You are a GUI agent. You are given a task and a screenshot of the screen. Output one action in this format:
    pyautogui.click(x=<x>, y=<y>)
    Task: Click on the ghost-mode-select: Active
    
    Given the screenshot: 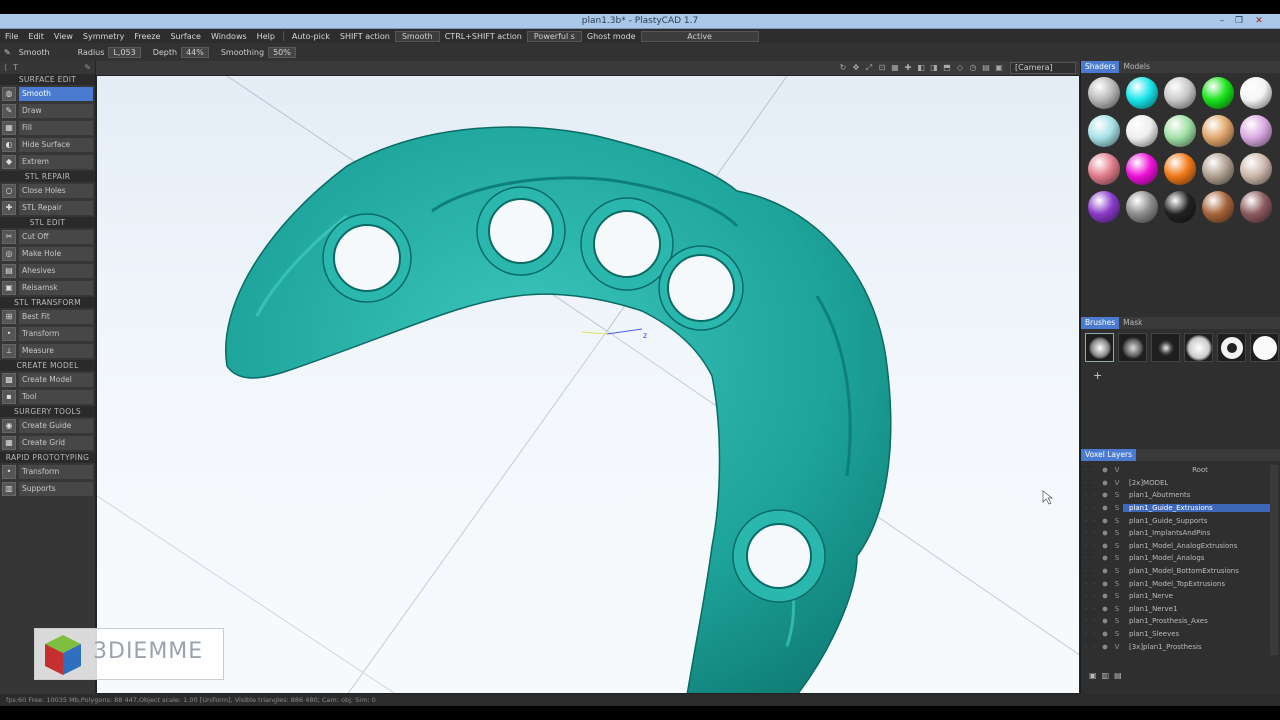 What is the action you would take?
    pyautogui.click(x=699, y=36)
    